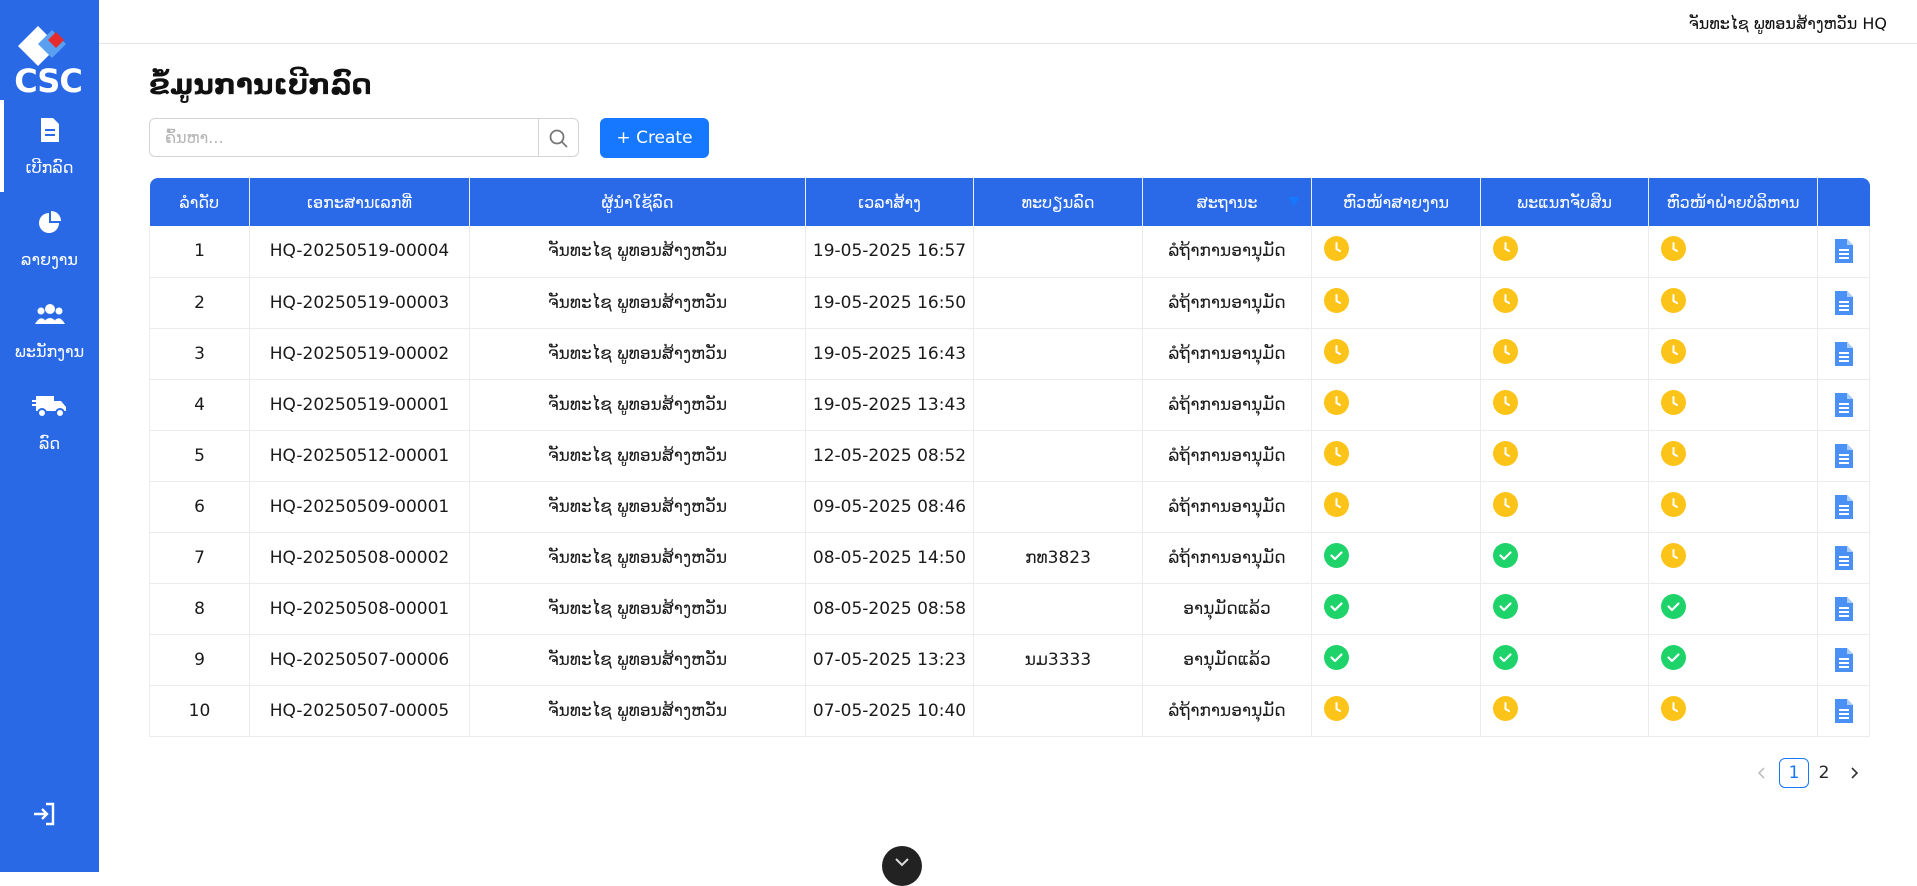 The height and width of the screenshot is (886, 1917). What do you see at coordinates (44, 814) in the screenshot?
I see `logout-icon` at bounding box center [44, 814].